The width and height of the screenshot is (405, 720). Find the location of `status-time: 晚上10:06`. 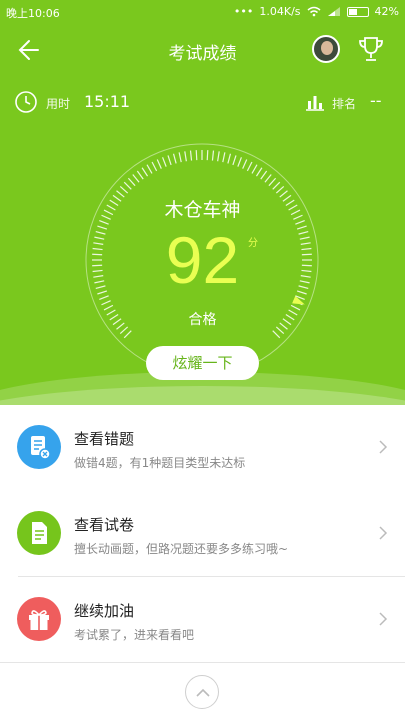

status-time: 晚上10:06 is located at coordinates (33, 13).